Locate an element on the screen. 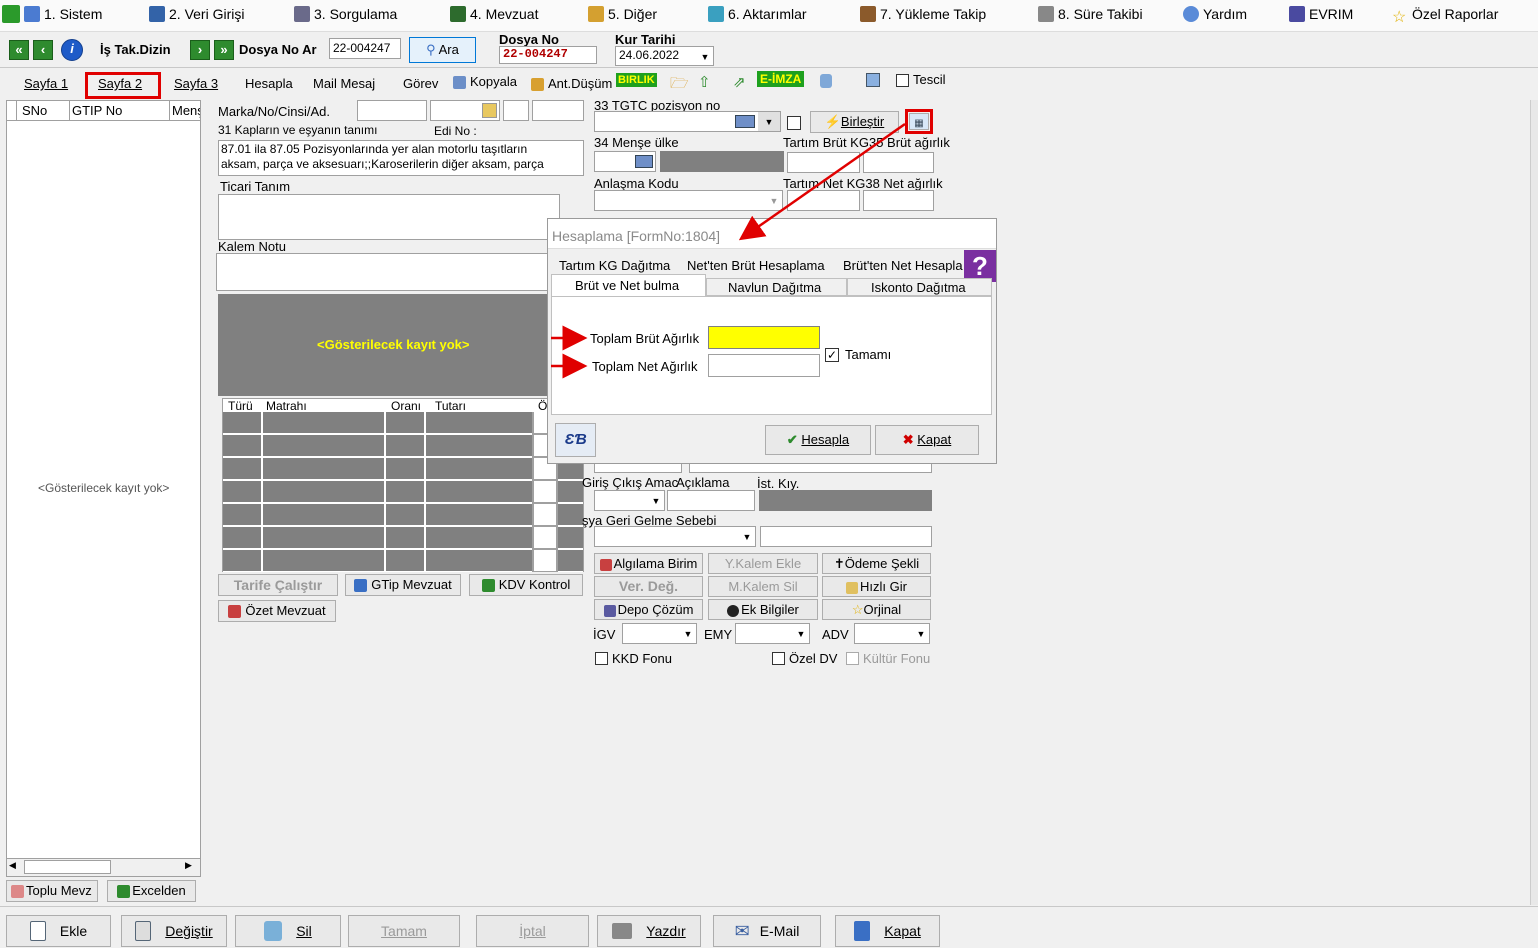  menu-item-sistem: 1. Sistem is located at coordinates (63, 14).